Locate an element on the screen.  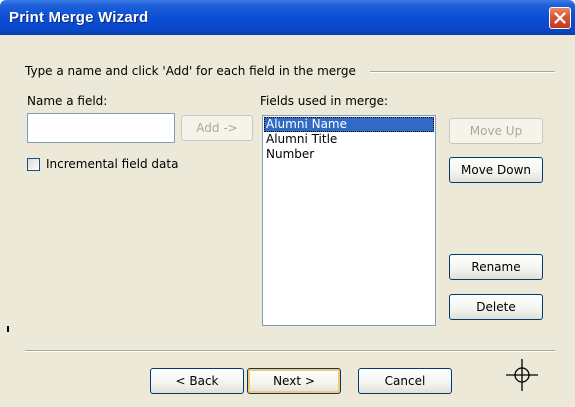
move-up-button: Move Up is located at coordinates (496, 131).